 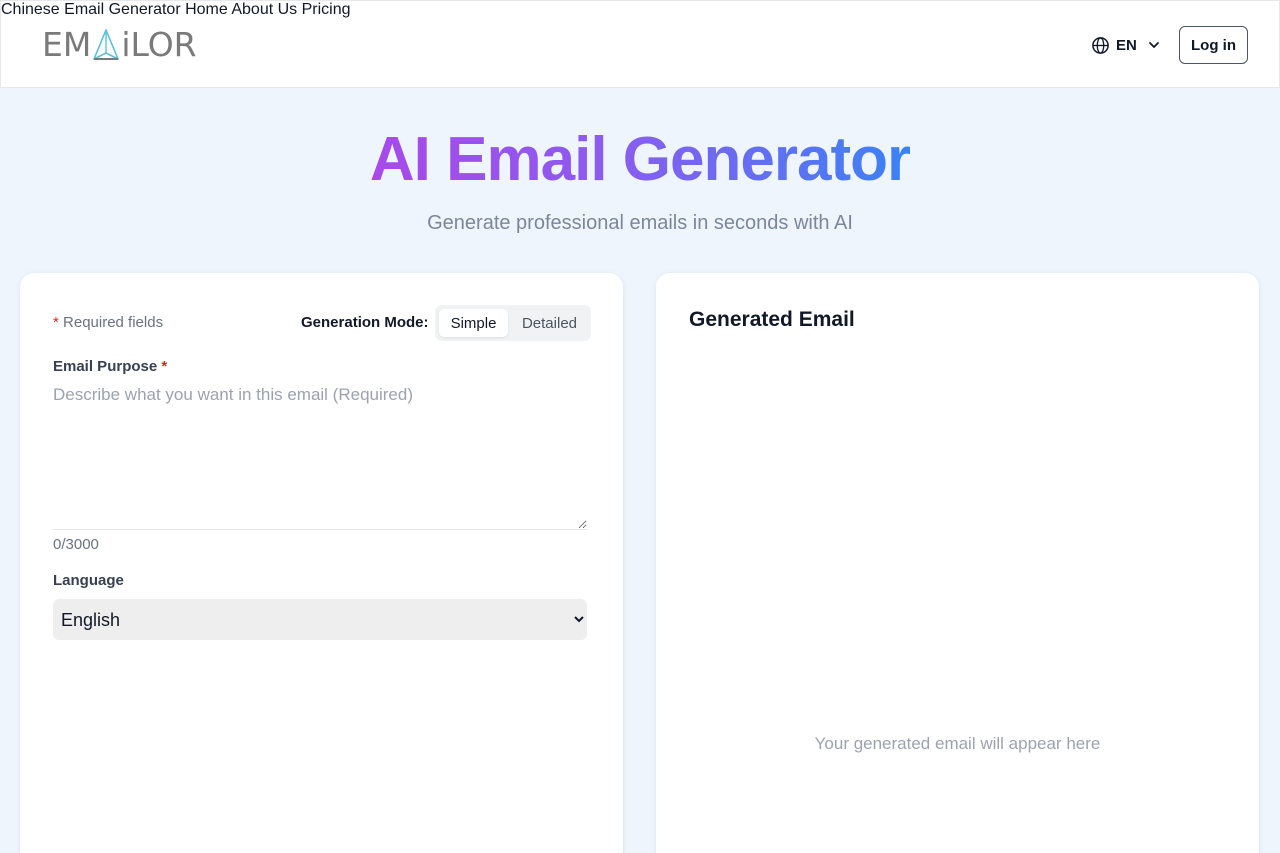 What do you see at coordinates (320, 457) in the screenshot?
I see `email-purpose-input` at bounding box center [320, 457].